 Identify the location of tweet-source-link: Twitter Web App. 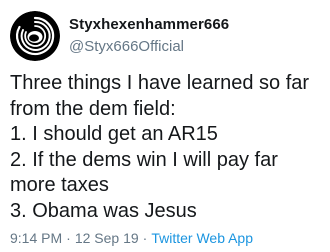
(202, 238).